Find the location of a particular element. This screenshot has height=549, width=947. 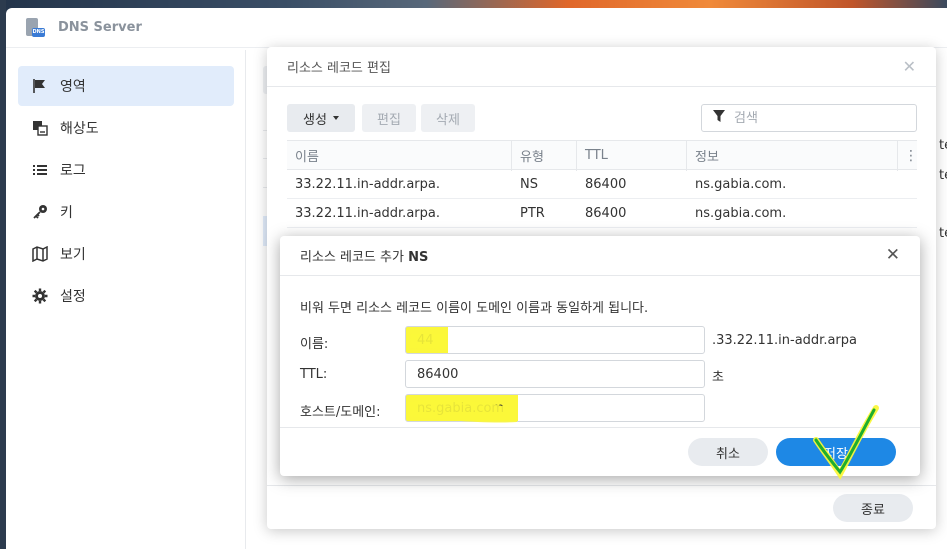

dialog-title-text: 리소스 레코드 추가 is located at coordinates (352, 257).